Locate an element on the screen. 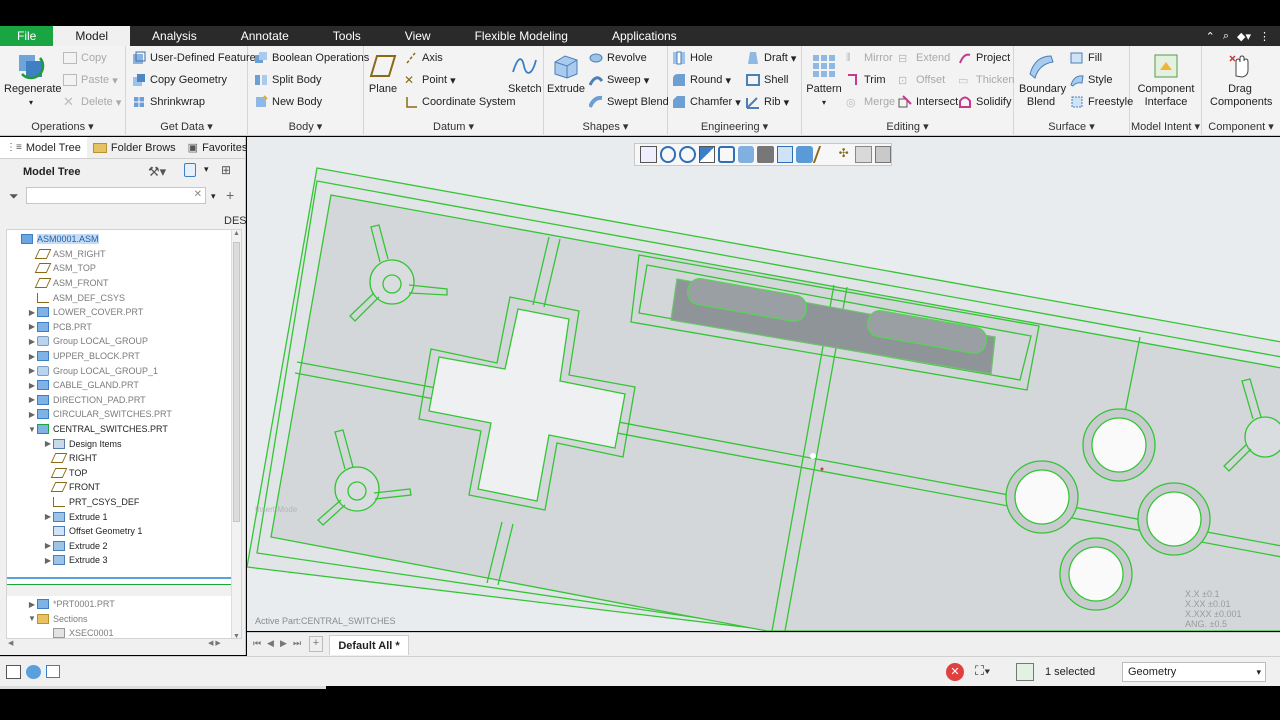  shell-button: Shell is located at coordinates (767, 80).